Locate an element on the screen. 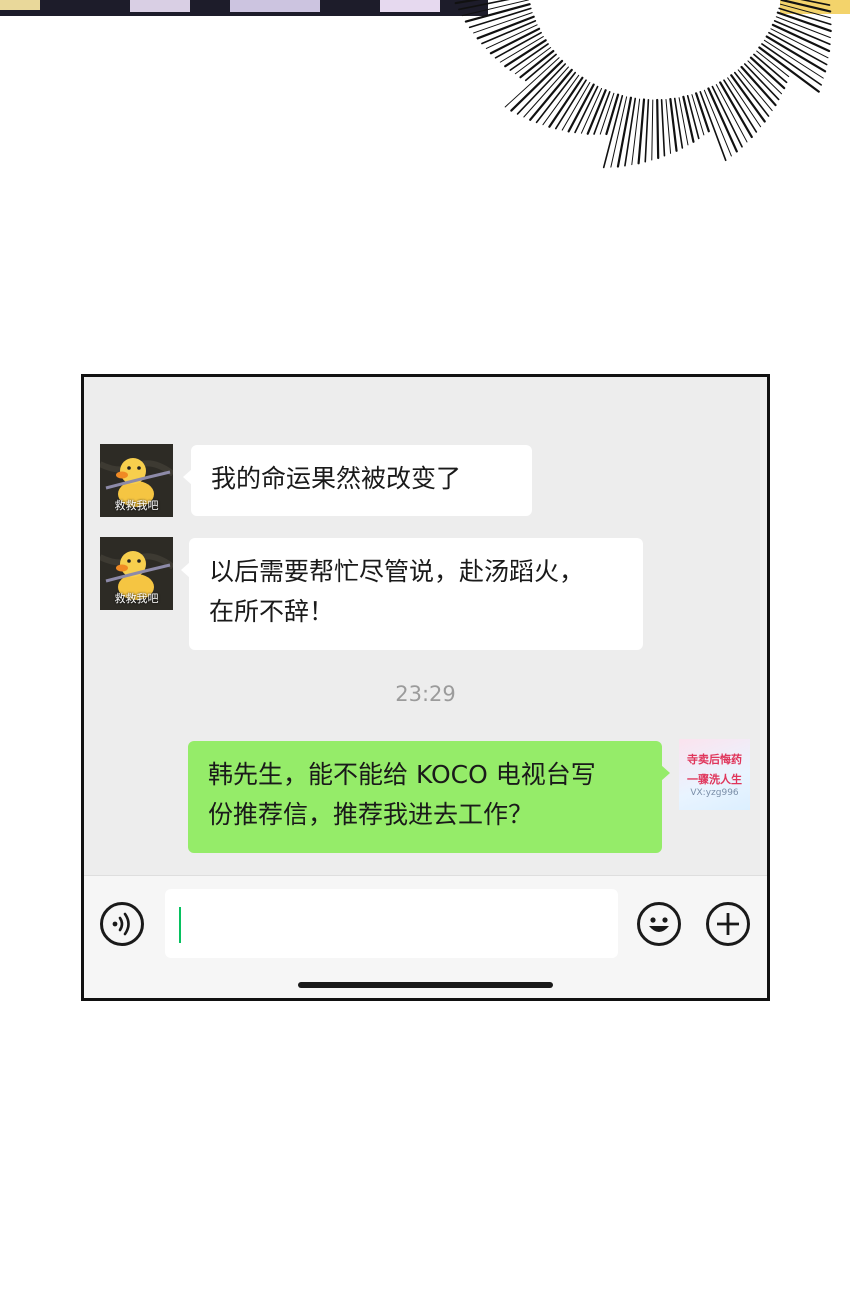 This screenshot has width=850, height=1291. emoji-icon is located at coordinates (659, 924).